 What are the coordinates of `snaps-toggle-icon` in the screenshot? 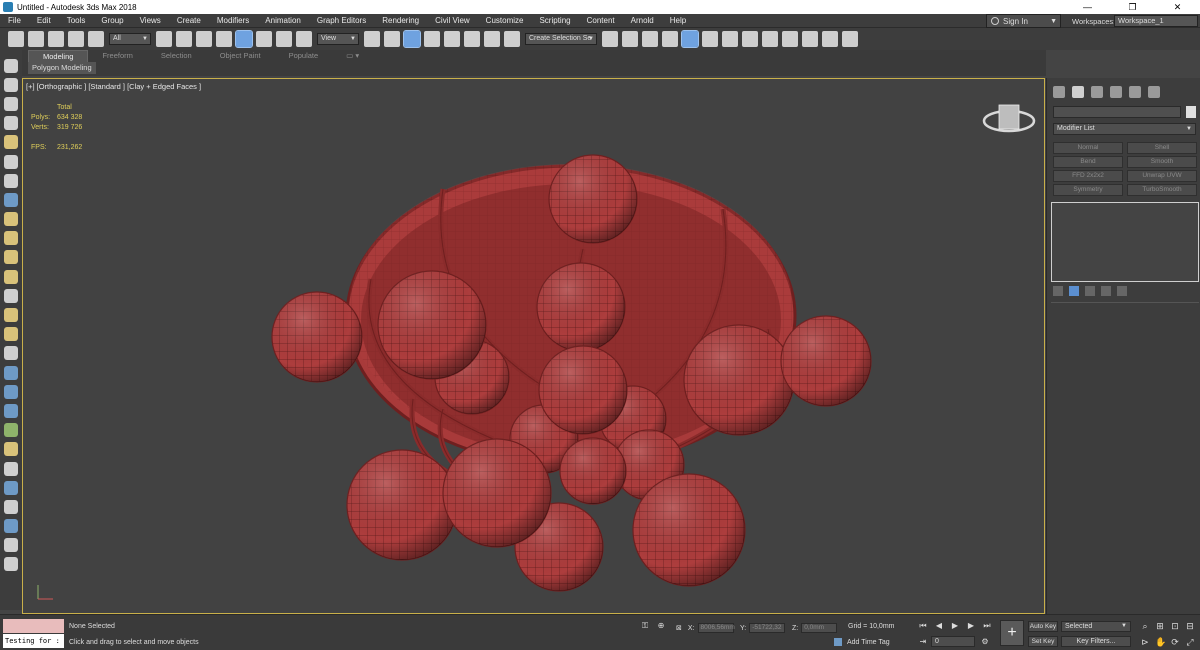 It's located at (432, 39).